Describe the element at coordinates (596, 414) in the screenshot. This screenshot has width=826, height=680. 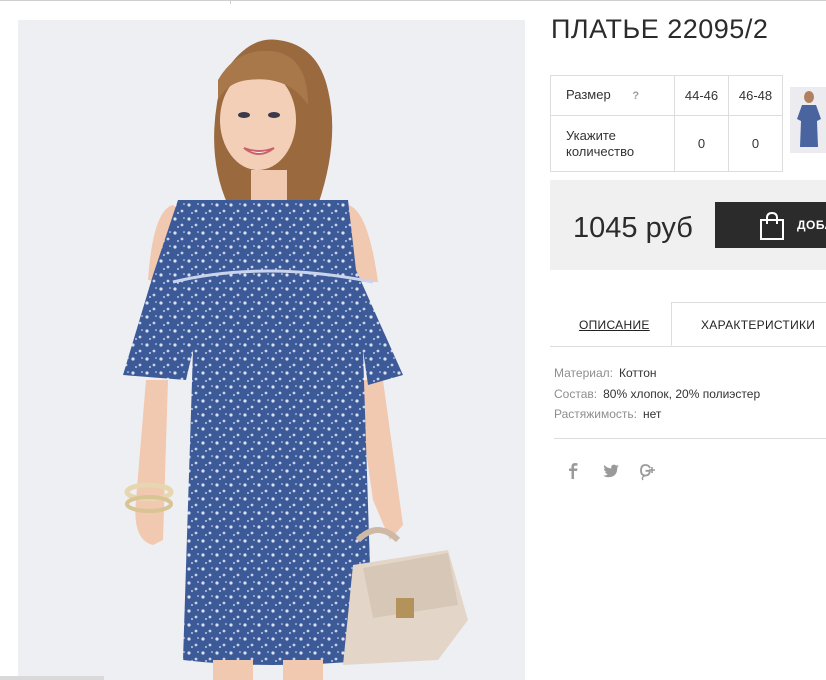
I see `characteristic-key: Растяжимость:` at that location.